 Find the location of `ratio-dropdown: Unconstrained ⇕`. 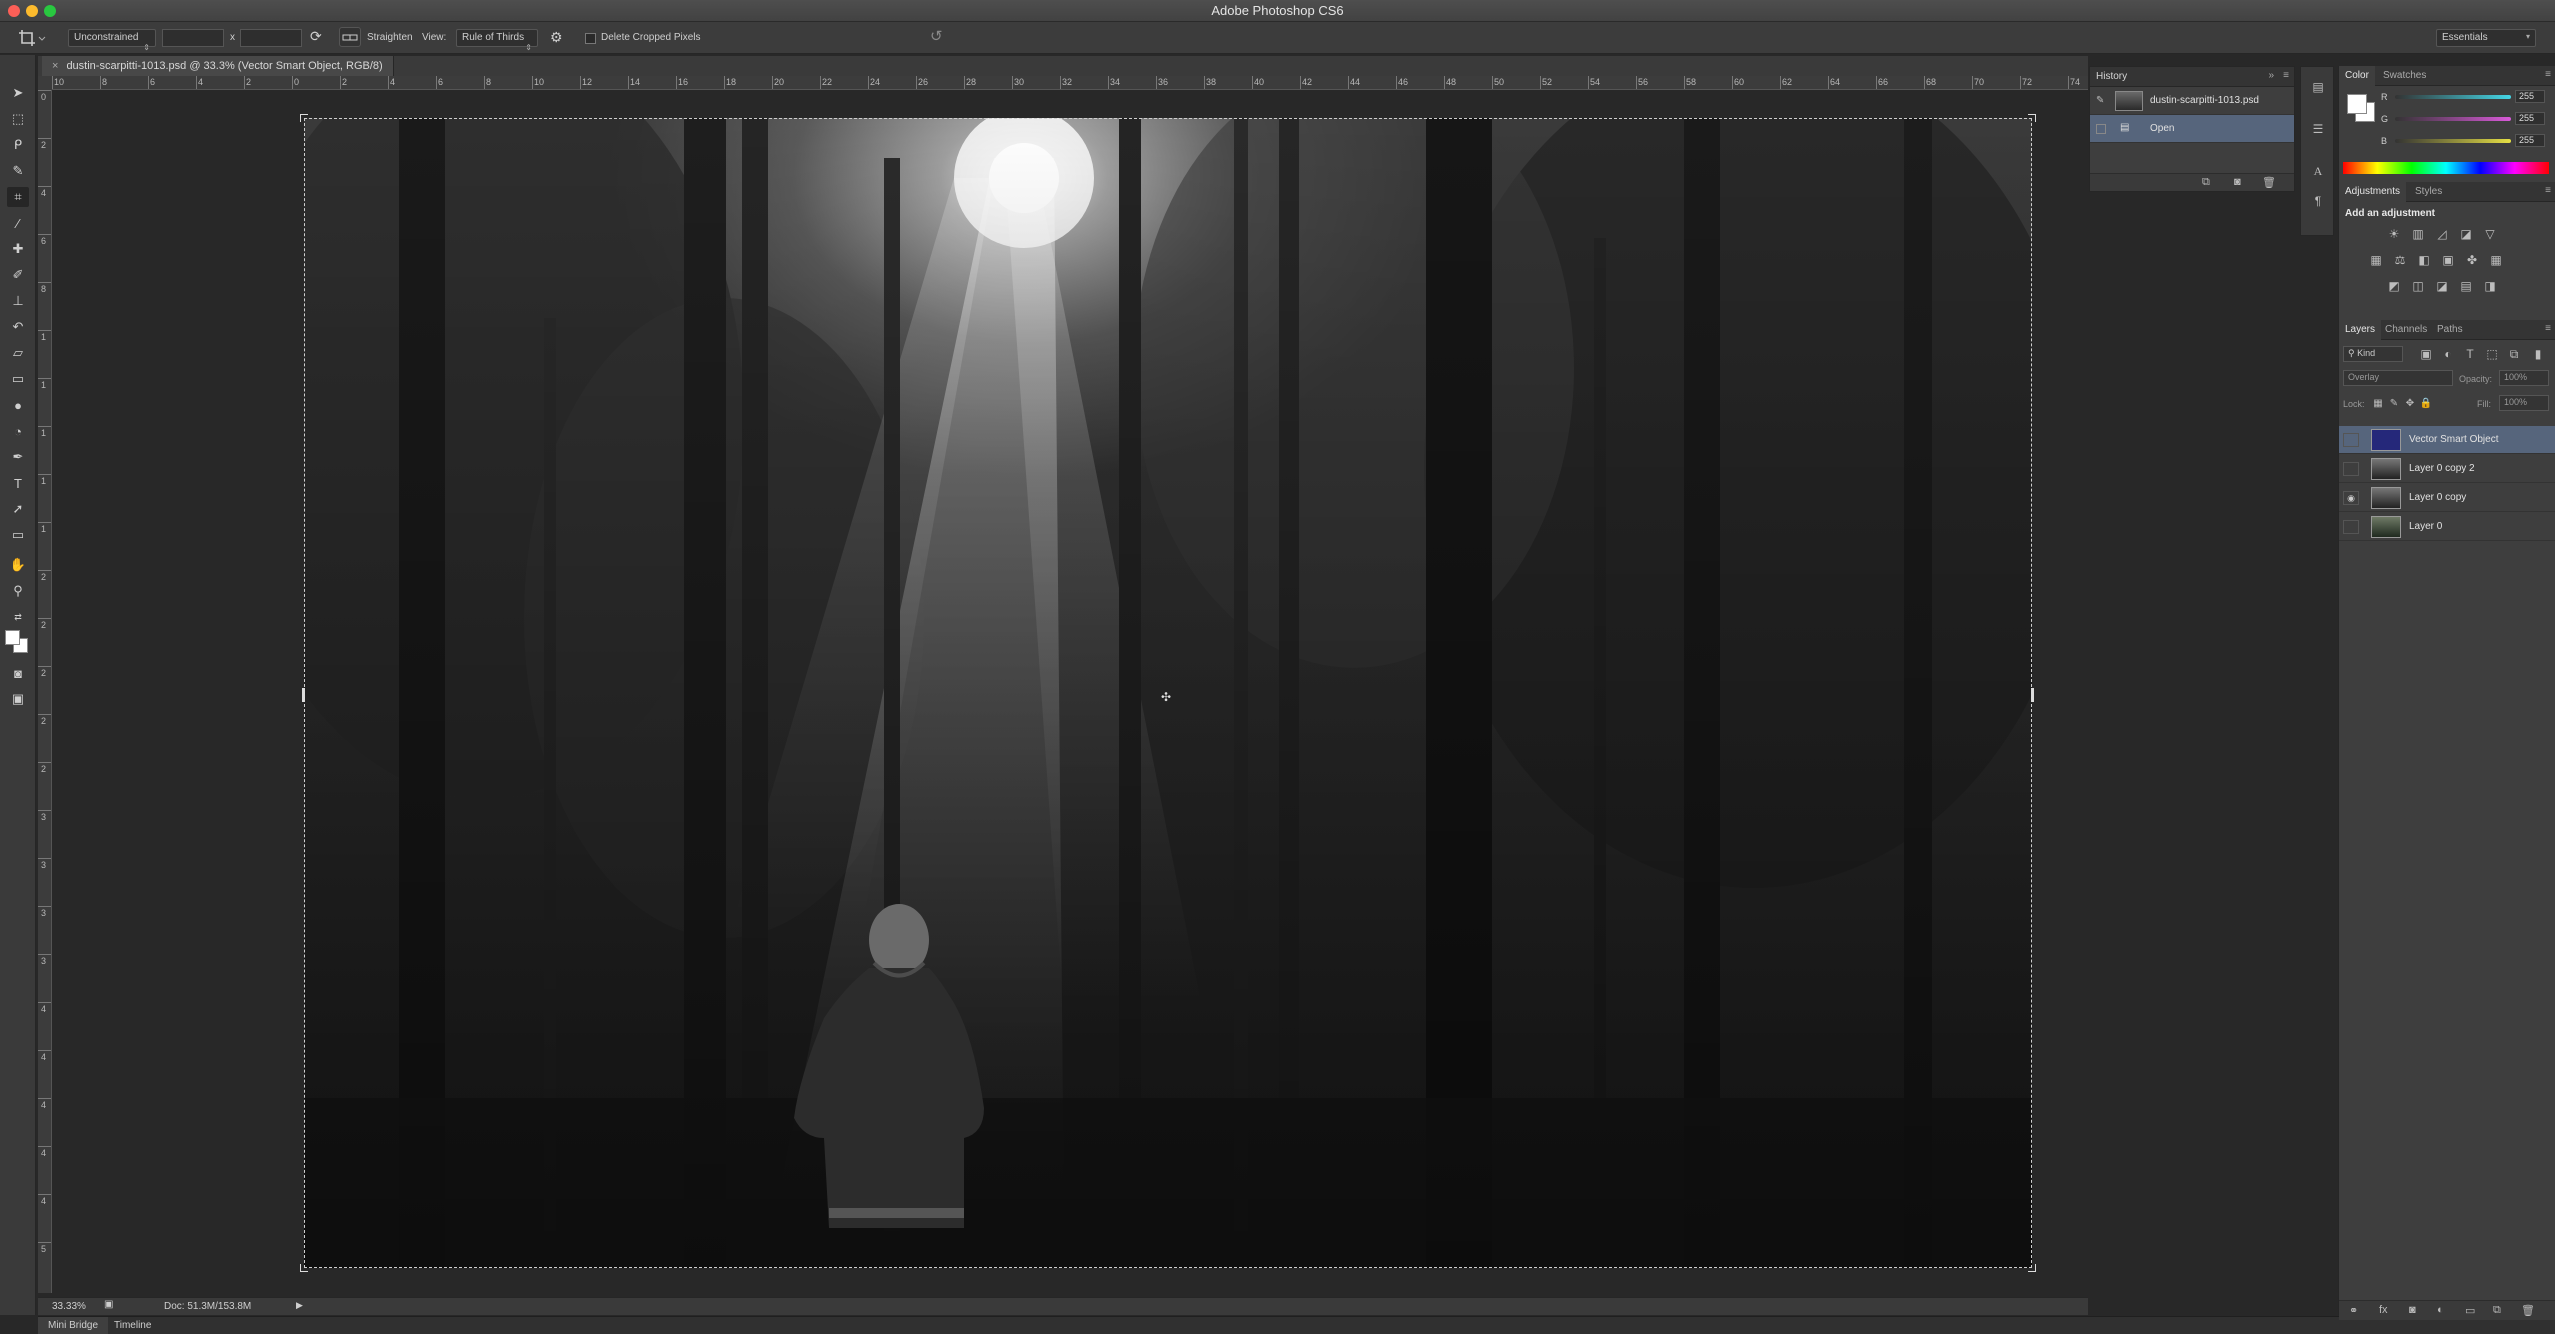

ratio-dropdown: Unconstrained ⇕ is located at coordinates (112, 40).